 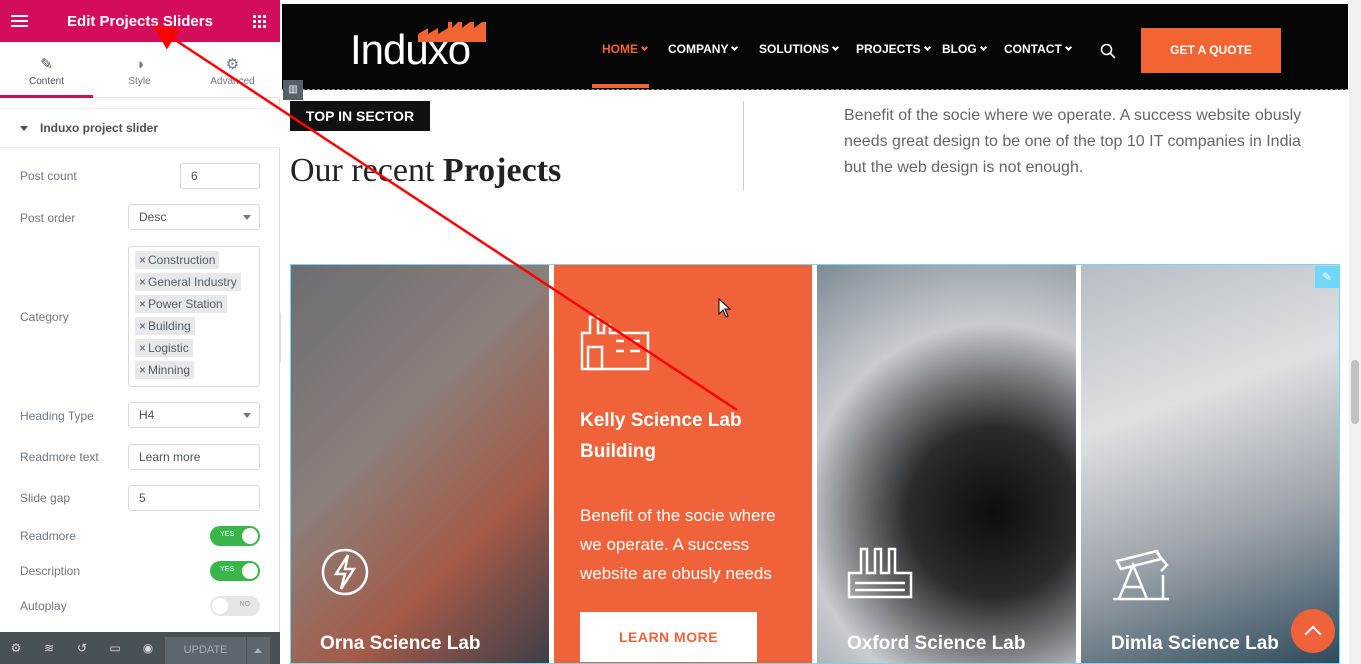 I want to click on nav-blog-label: BLOG, so click(x=959, y=49).